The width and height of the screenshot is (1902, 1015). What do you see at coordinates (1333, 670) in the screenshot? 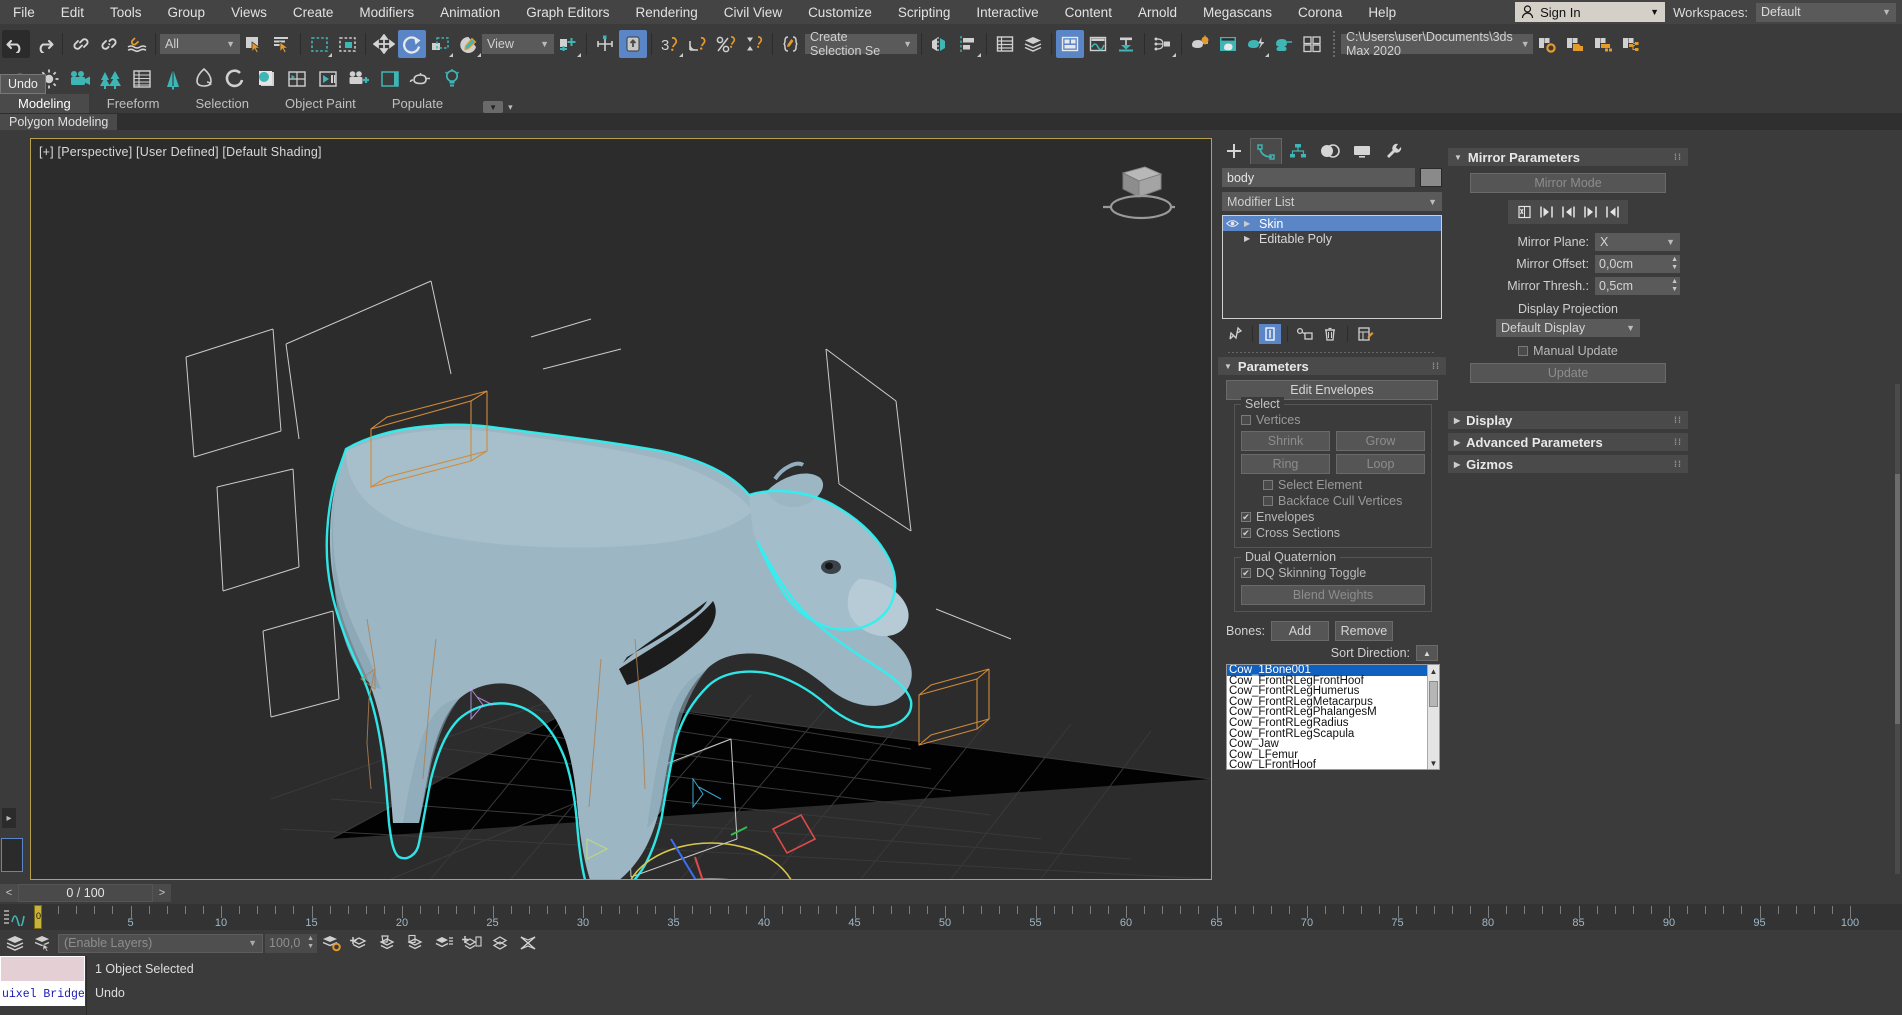
I see `bones-list-item: Cow_1Bone001` at bounding box center [1333, 670].